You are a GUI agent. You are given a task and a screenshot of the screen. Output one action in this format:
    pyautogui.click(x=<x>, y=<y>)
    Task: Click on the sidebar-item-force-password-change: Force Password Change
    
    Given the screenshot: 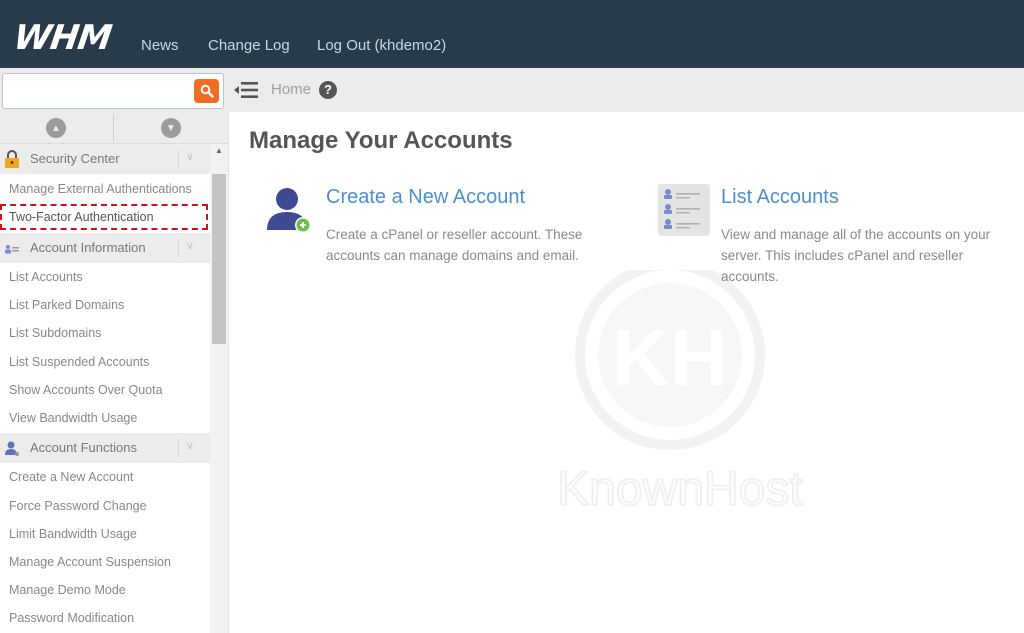 What is the action you would take?
    pyautogui.click(x=78, y=506)
    